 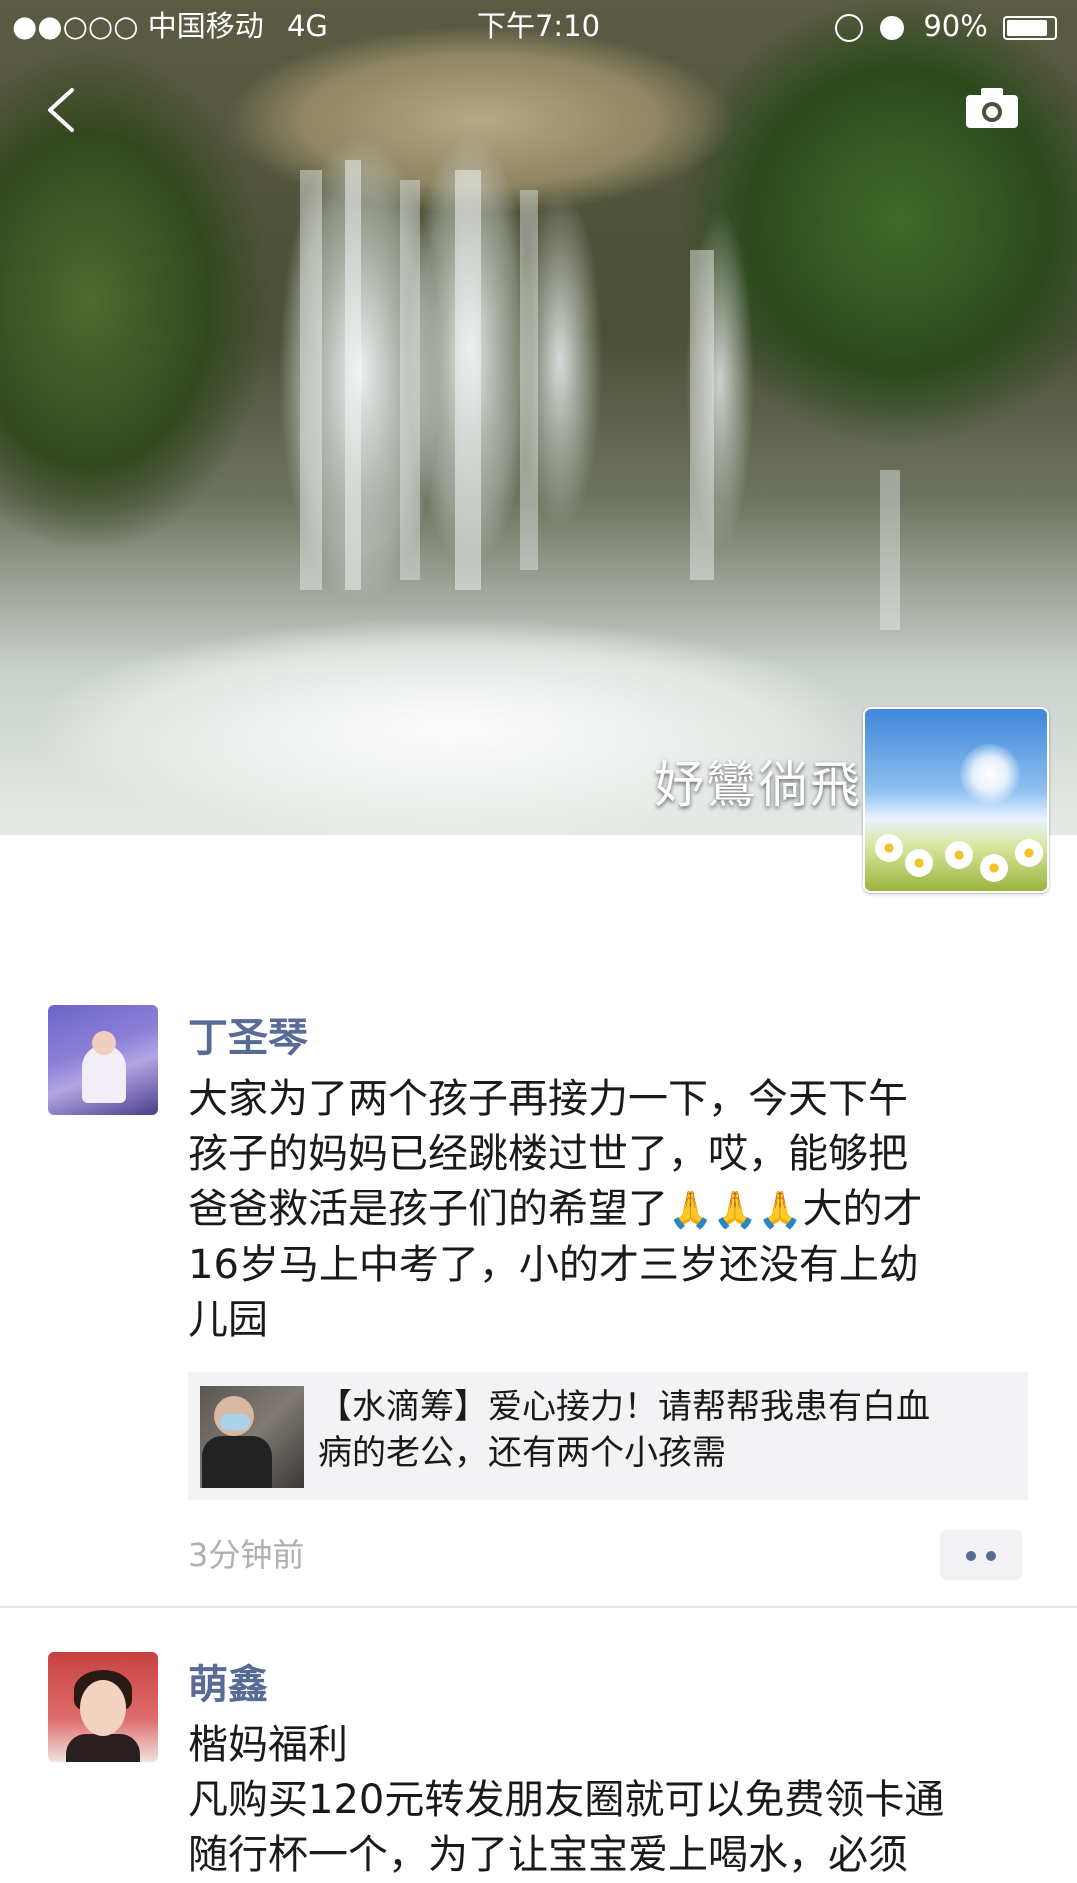 I want to click on camera-button, so click(x=992, y=108).